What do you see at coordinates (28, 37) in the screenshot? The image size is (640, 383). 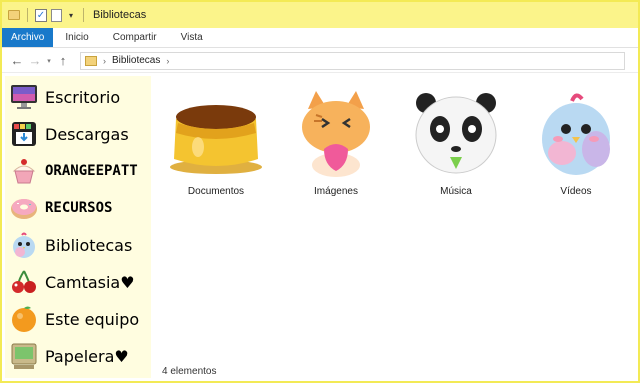 I see `tab-archivo: Archivo` at bounding box center [28, 37].